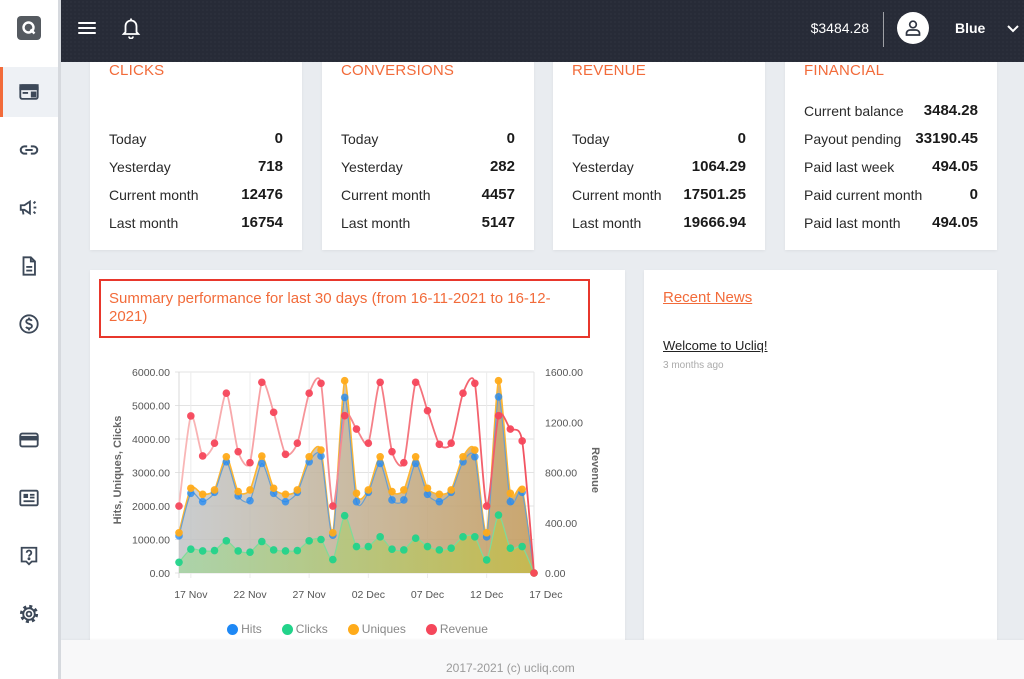 This screenshot has height=679, width=1024. What do you see at coordinates (87, 28) in the screenshot?
I see `hamburger-menu-button` at bounding box center [87, 28].